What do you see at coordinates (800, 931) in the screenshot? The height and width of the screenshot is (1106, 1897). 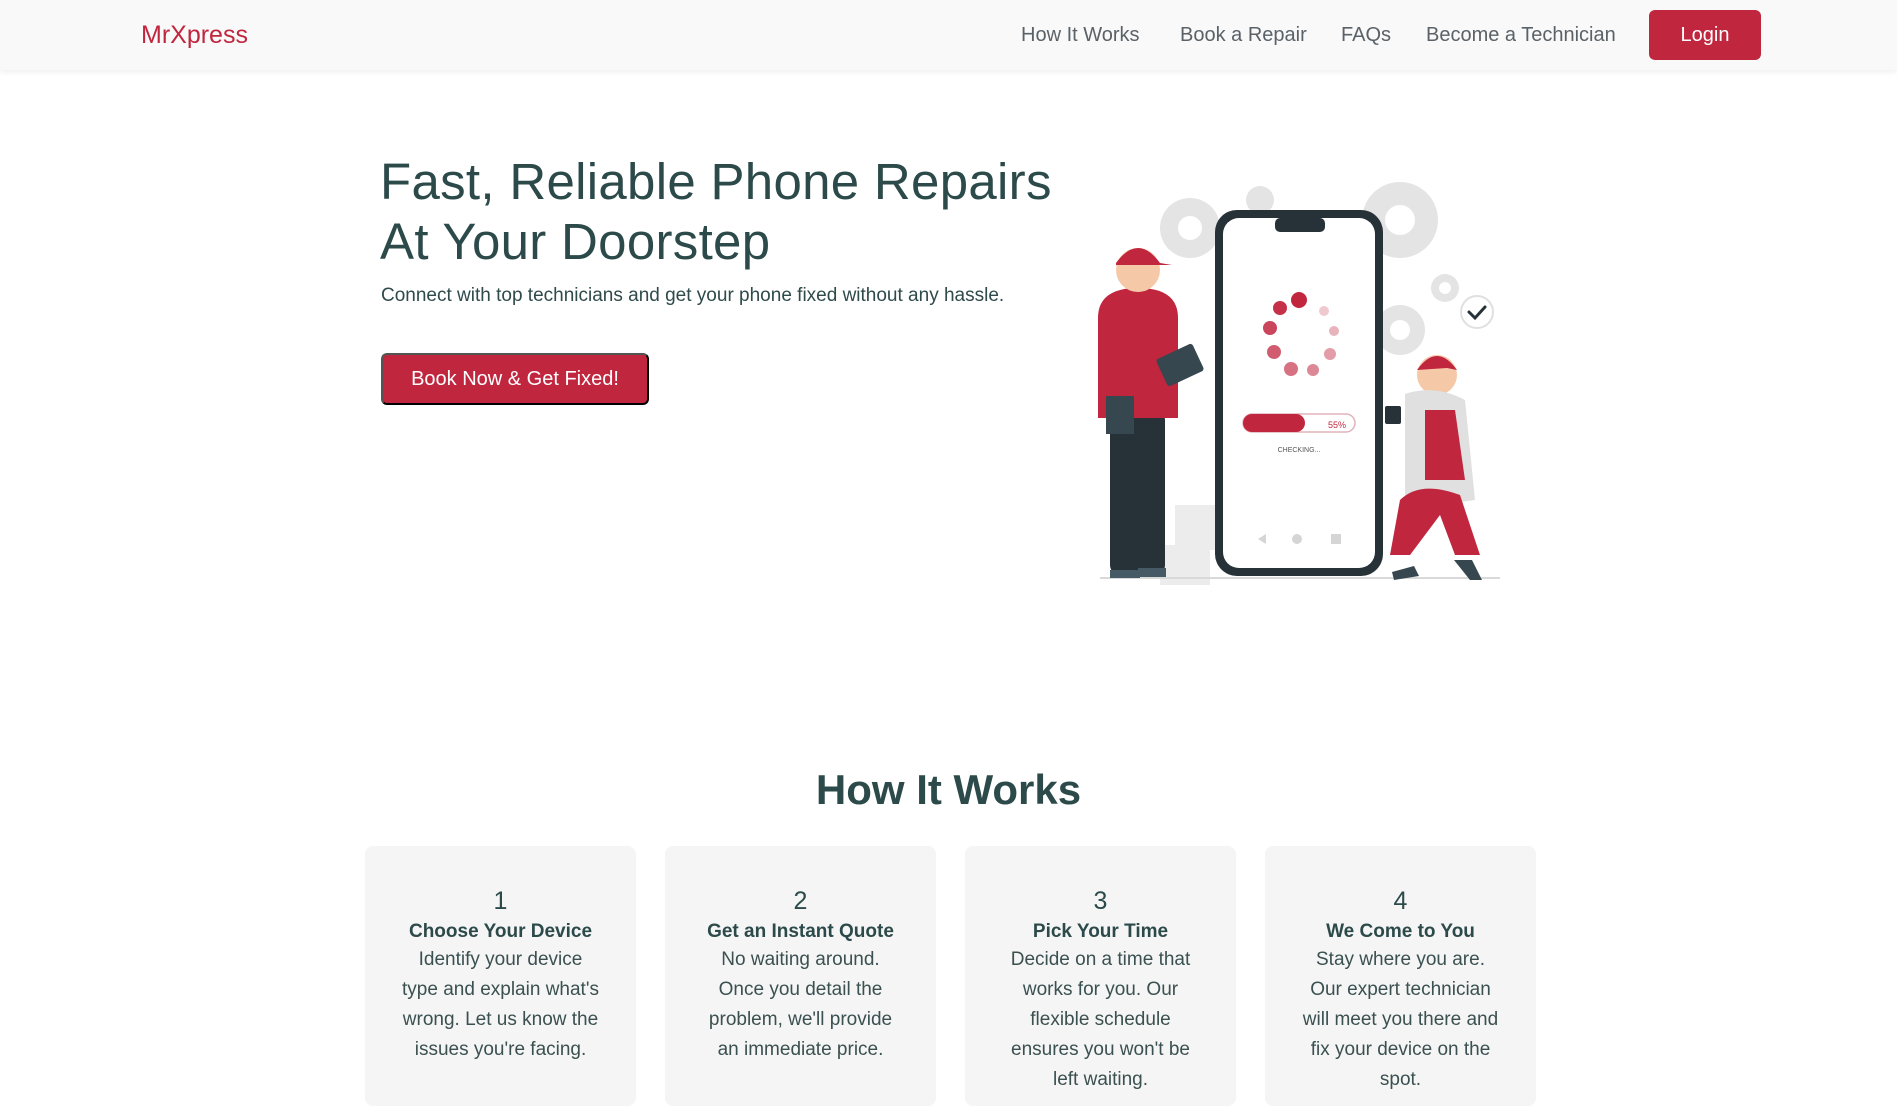 I see `step-title: Get an Instant Quote` at bounding box center [800, 931].